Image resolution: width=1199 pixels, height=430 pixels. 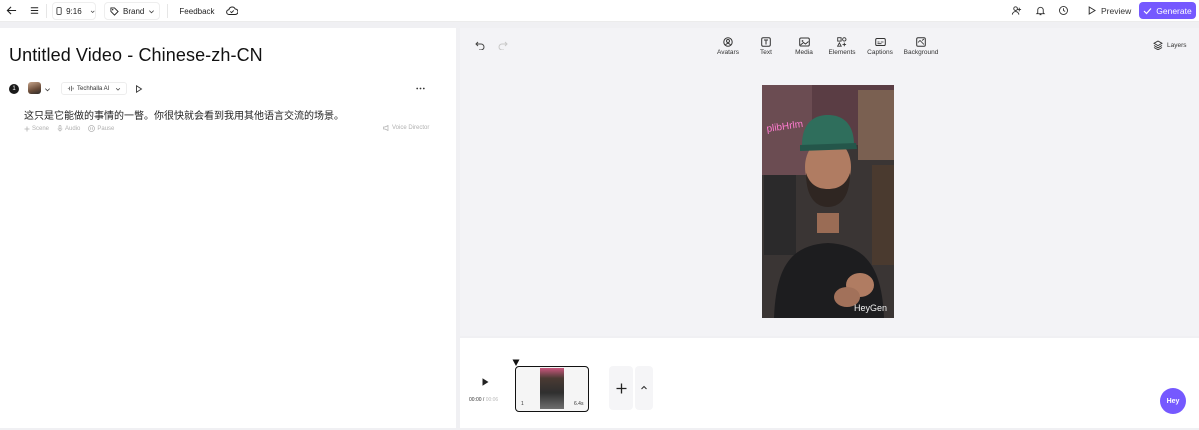 What do you see at coordinates (1040, 10) in the screenshot?
I see `notification-bell-icon` at bounding box center [1040, 10].